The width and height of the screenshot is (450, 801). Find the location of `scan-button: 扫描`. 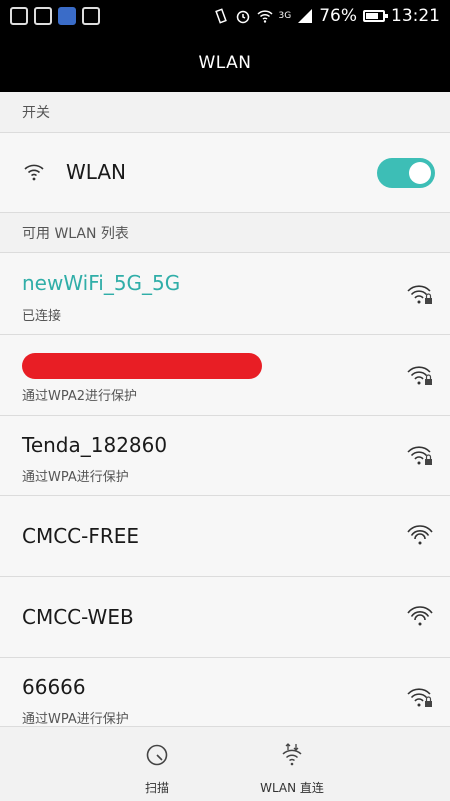

scan-button: 扫描 is located at coordinates (157, 764).